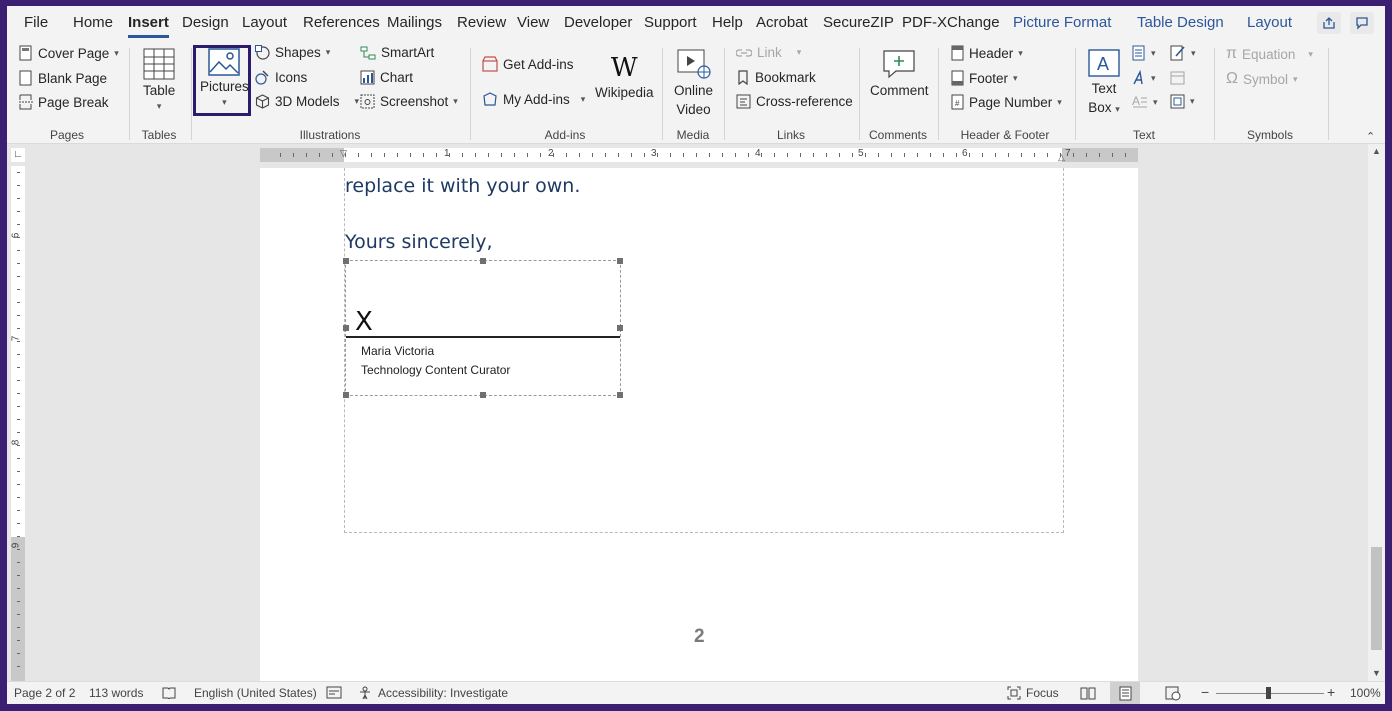  I want to click on tab-file: File, so click(36, 22).